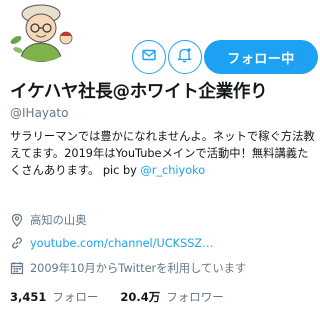 The height and width of the screenshot is (314, 320). What do you see at coordinates (39, 113) in the screenshot?
I see `profile-handle: @IHayato` at bounding box center [39, 113].